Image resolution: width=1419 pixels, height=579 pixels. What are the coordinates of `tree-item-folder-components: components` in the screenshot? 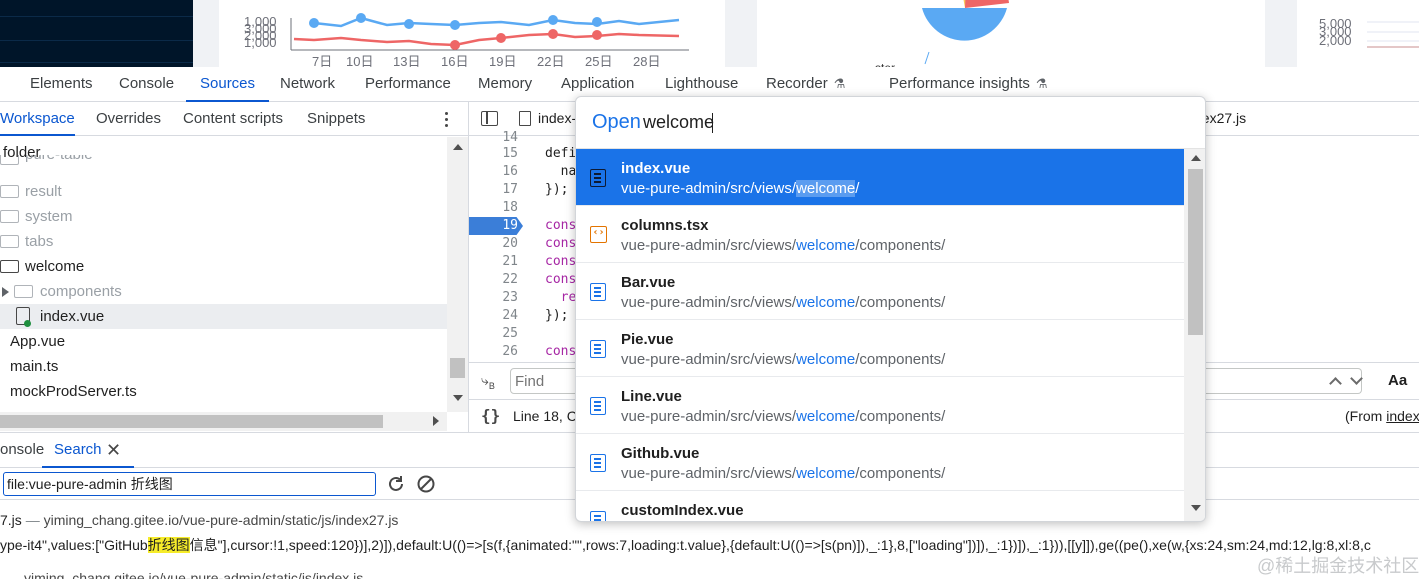 It's located at (223, 291).